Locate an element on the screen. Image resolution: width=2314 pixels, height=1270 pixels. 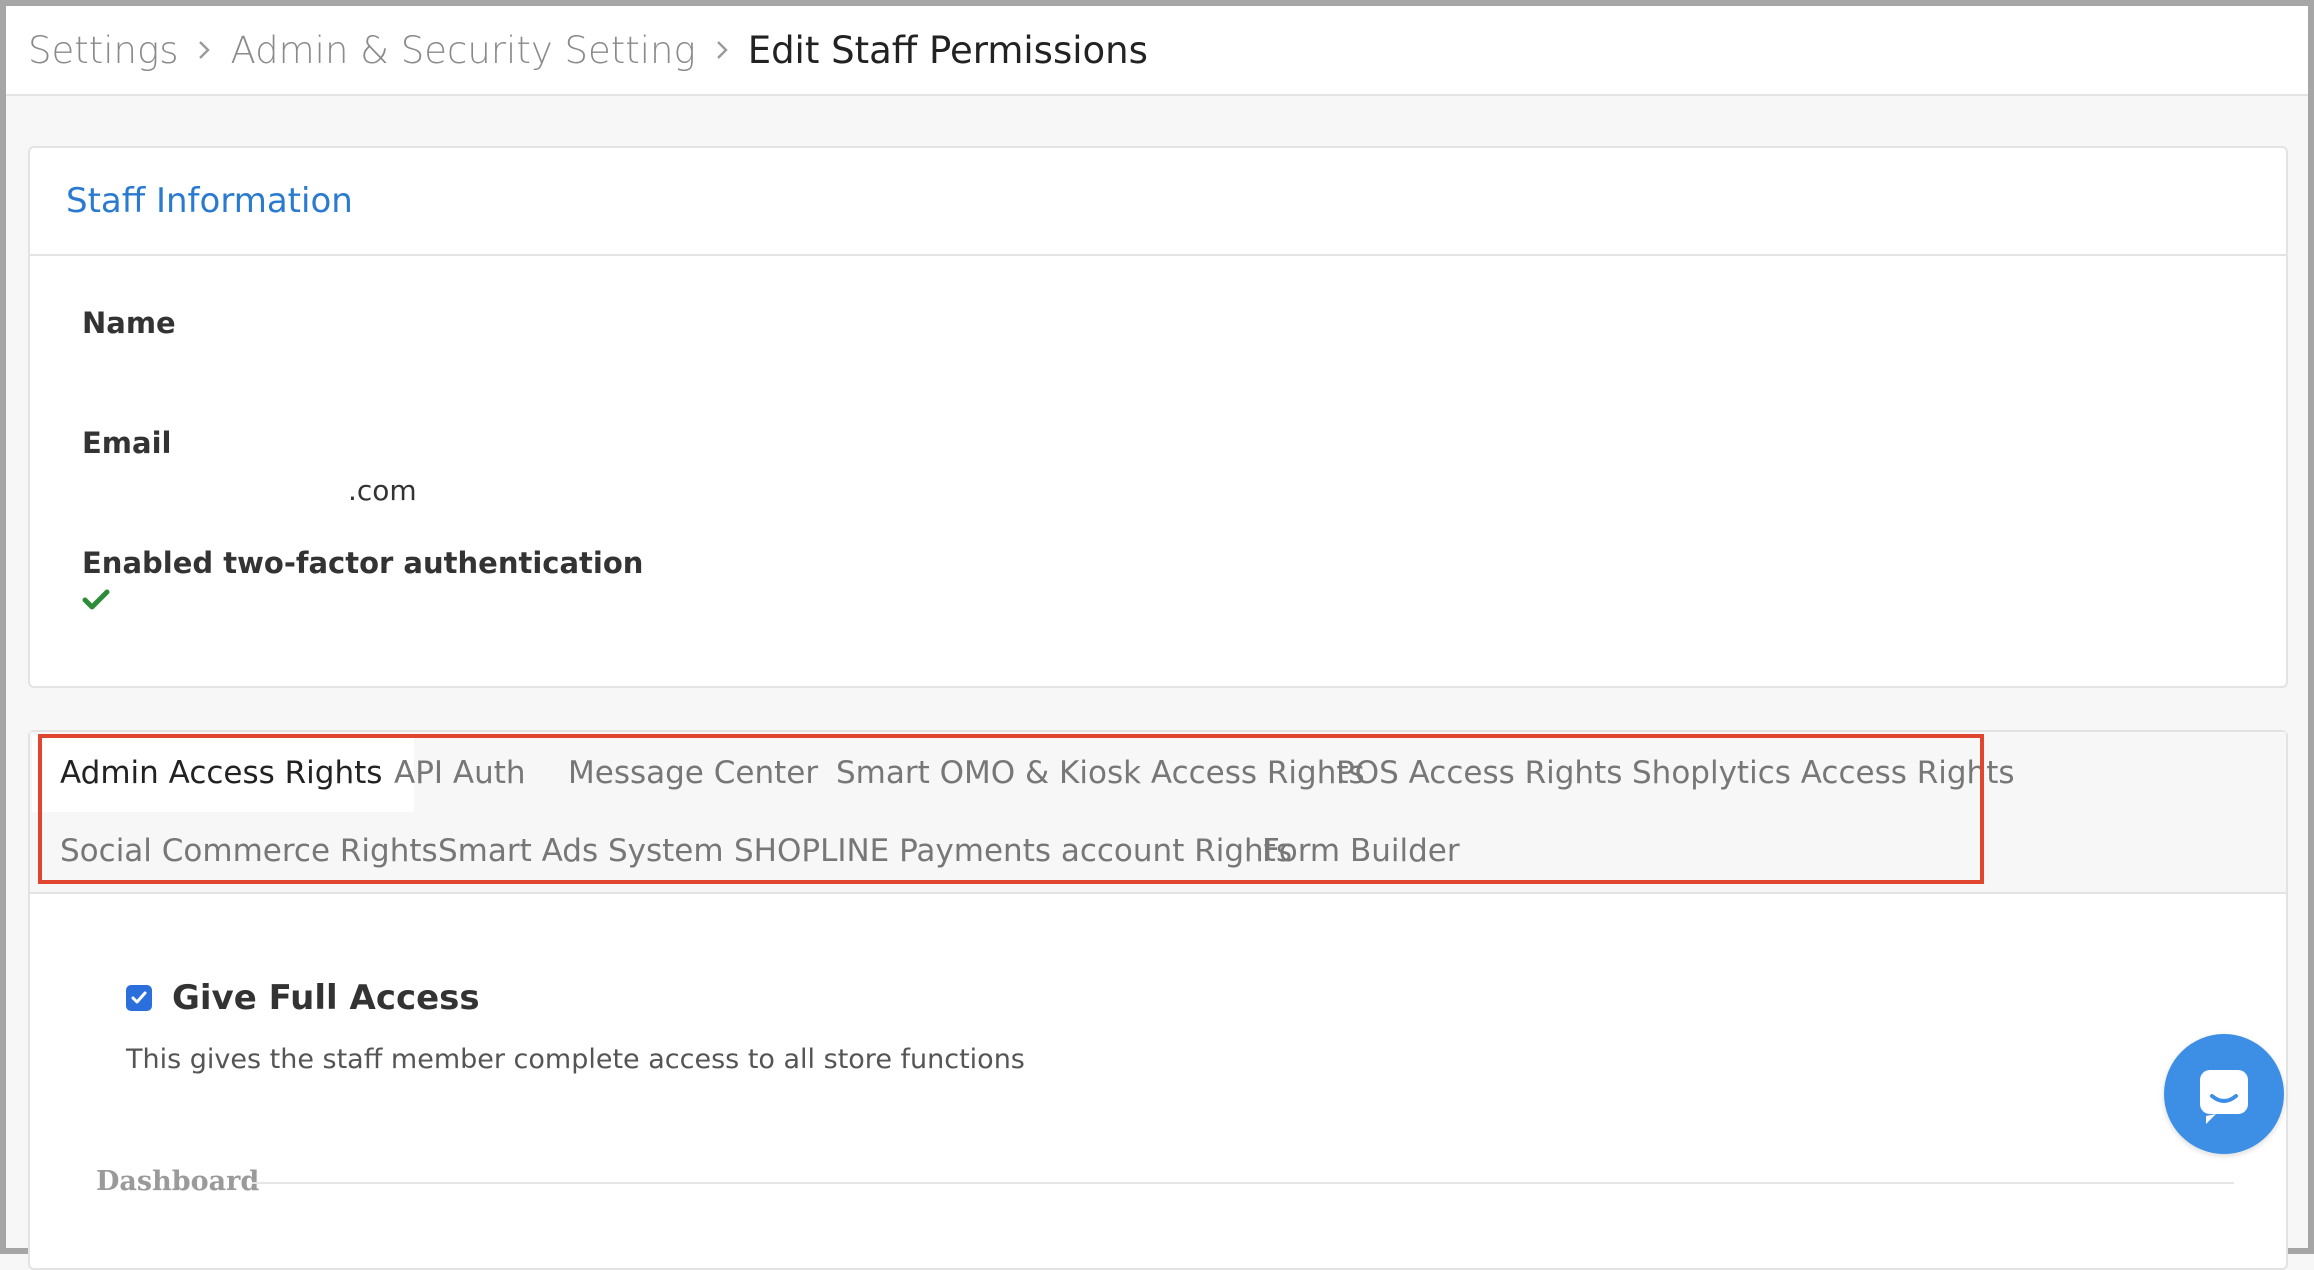
email-value: .com is located at coordinates (382, 490).